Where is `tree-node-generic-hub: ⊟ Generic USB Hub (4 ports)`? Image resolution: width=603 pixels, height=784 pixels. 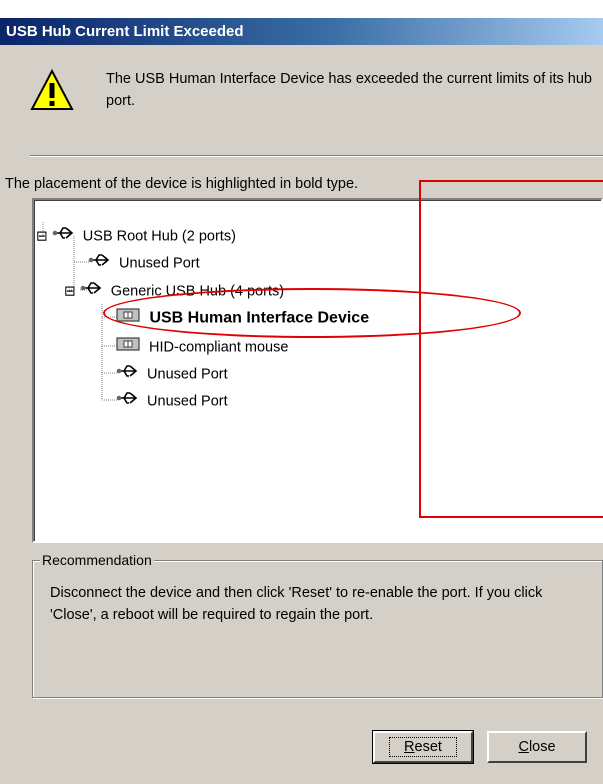
tree-node-generic-hub: ⊟ Generic USB Hub (4 ports) is located at coordinates (174, 290).